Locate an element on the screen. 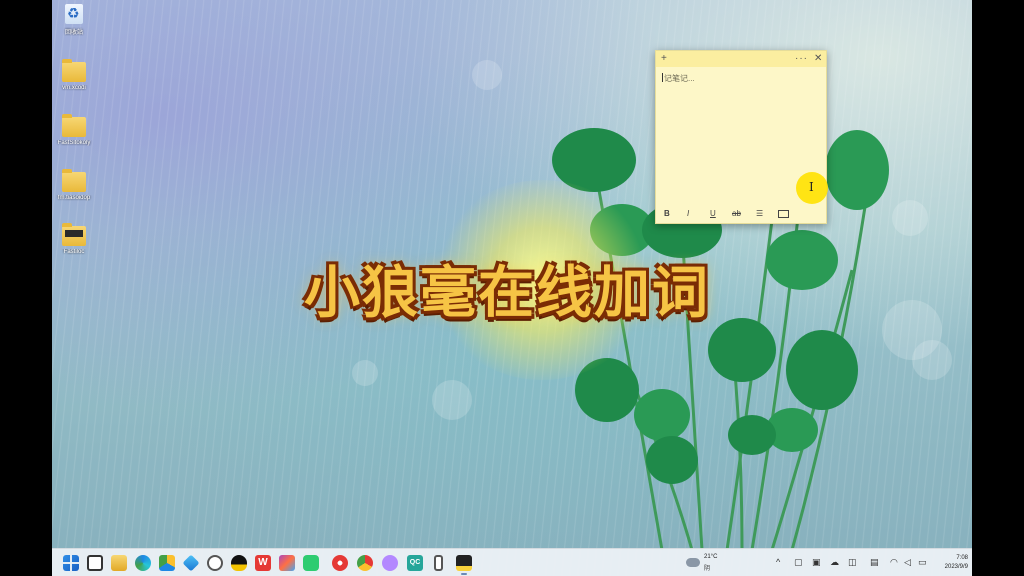 The width and height of the screenshot is (1024, 576). title-banner: 小狼毫在线加词 is located at coordinates (507, 293).